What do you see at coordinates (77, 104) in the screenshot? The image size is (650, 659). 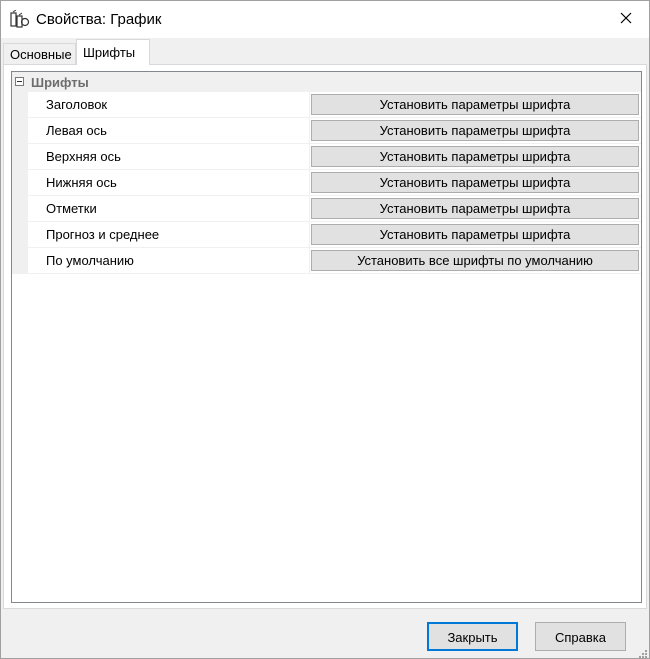 I see `property-name: Заголовок` at bounding box center [77, 104].